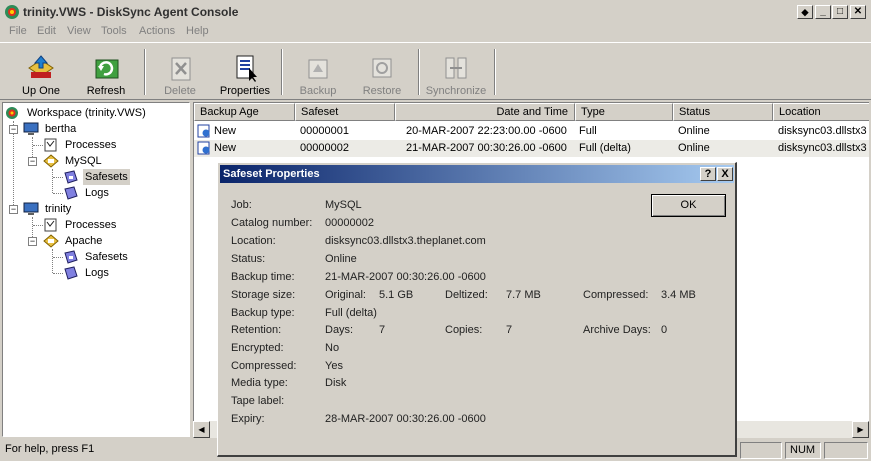 This screenshot has width=871, height=461. I want to click on properties-button: Properties, so click(245, 75).